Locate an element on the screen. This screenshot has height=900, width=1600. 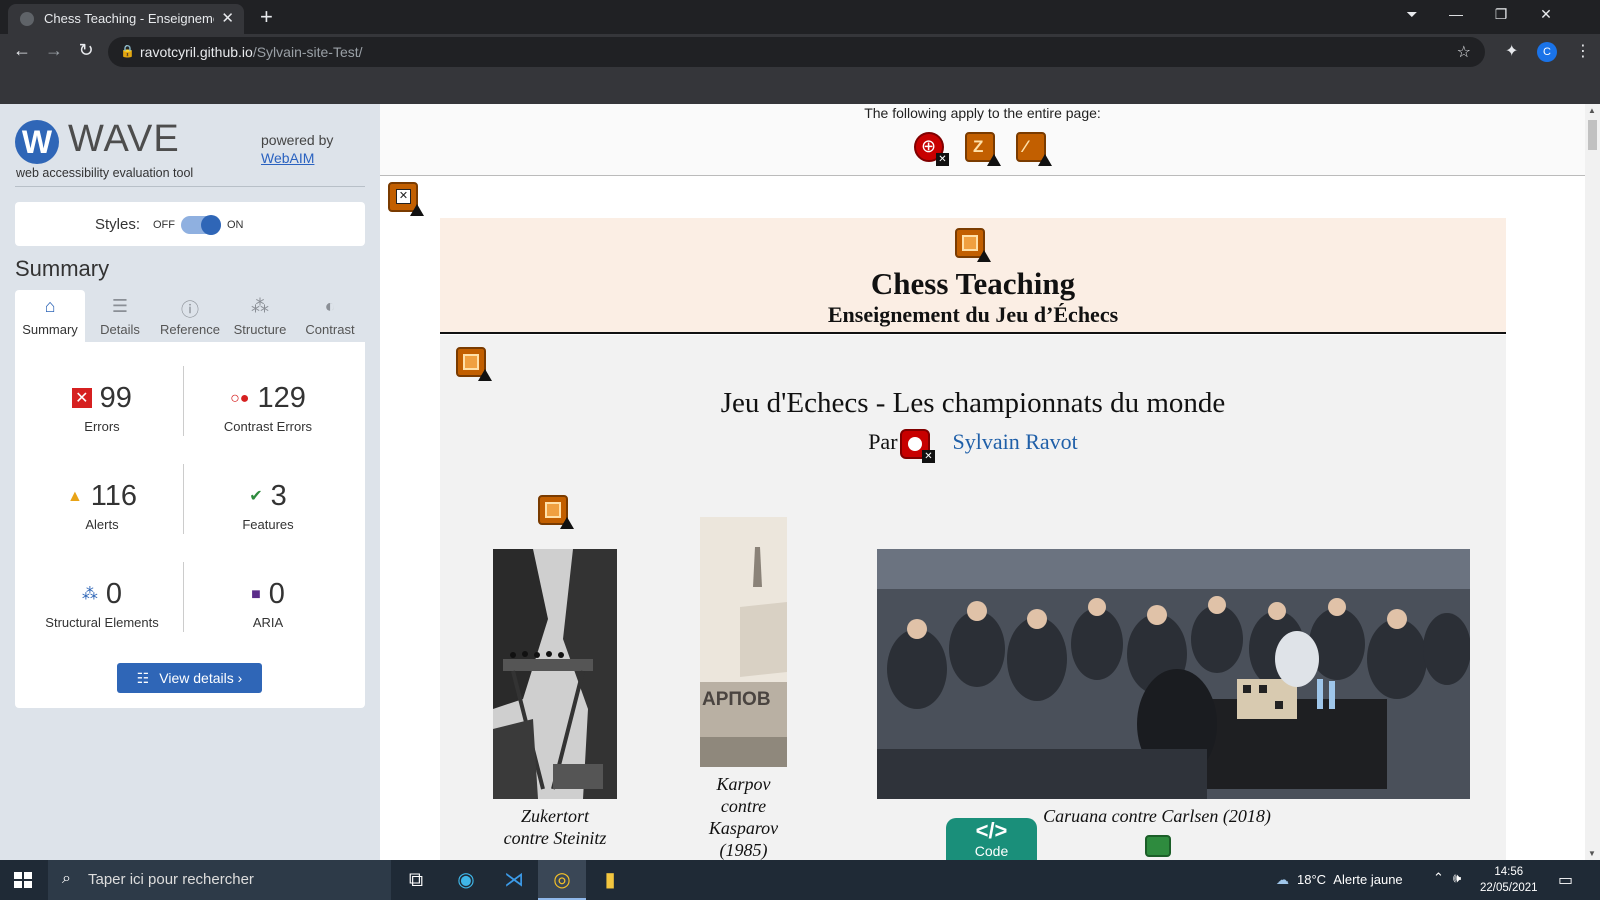
byline: Par Sylvain Ravot is located at coordinates (973, 441).